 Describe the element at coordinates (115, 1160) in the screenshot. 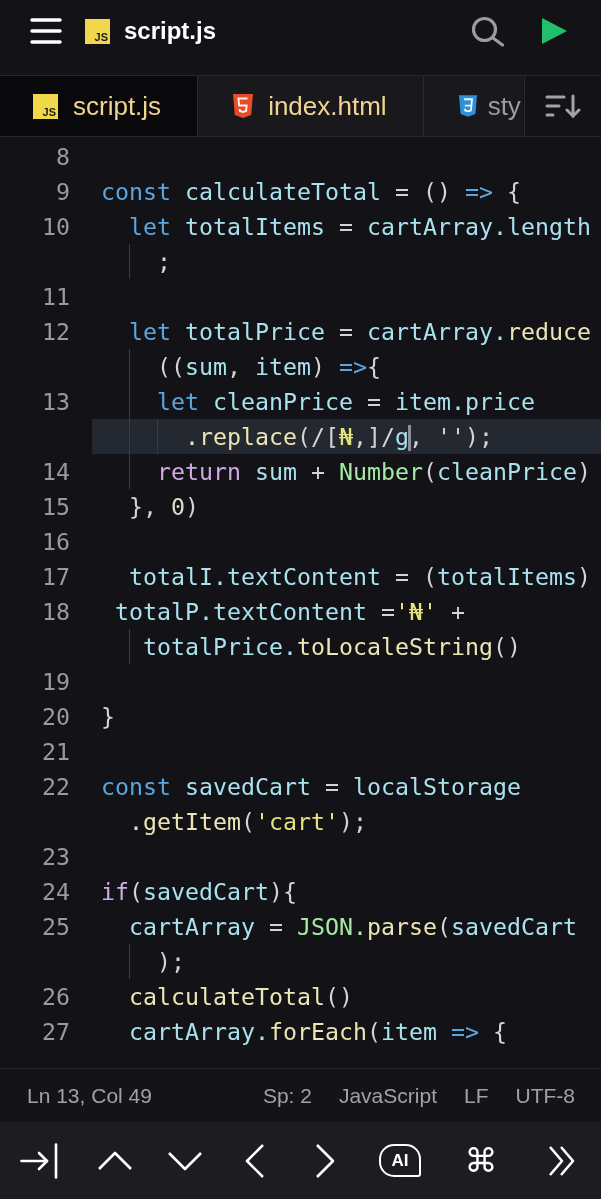

I see `chevron-up-icon` at that location.